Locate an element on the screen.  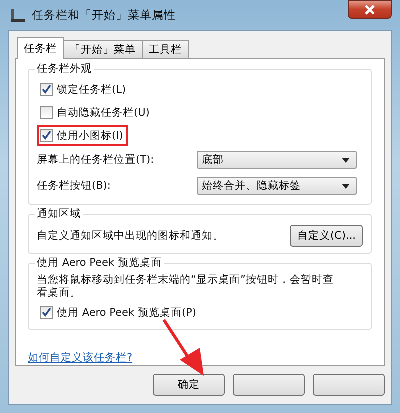
close-icon is located at coordinates (370, 9).